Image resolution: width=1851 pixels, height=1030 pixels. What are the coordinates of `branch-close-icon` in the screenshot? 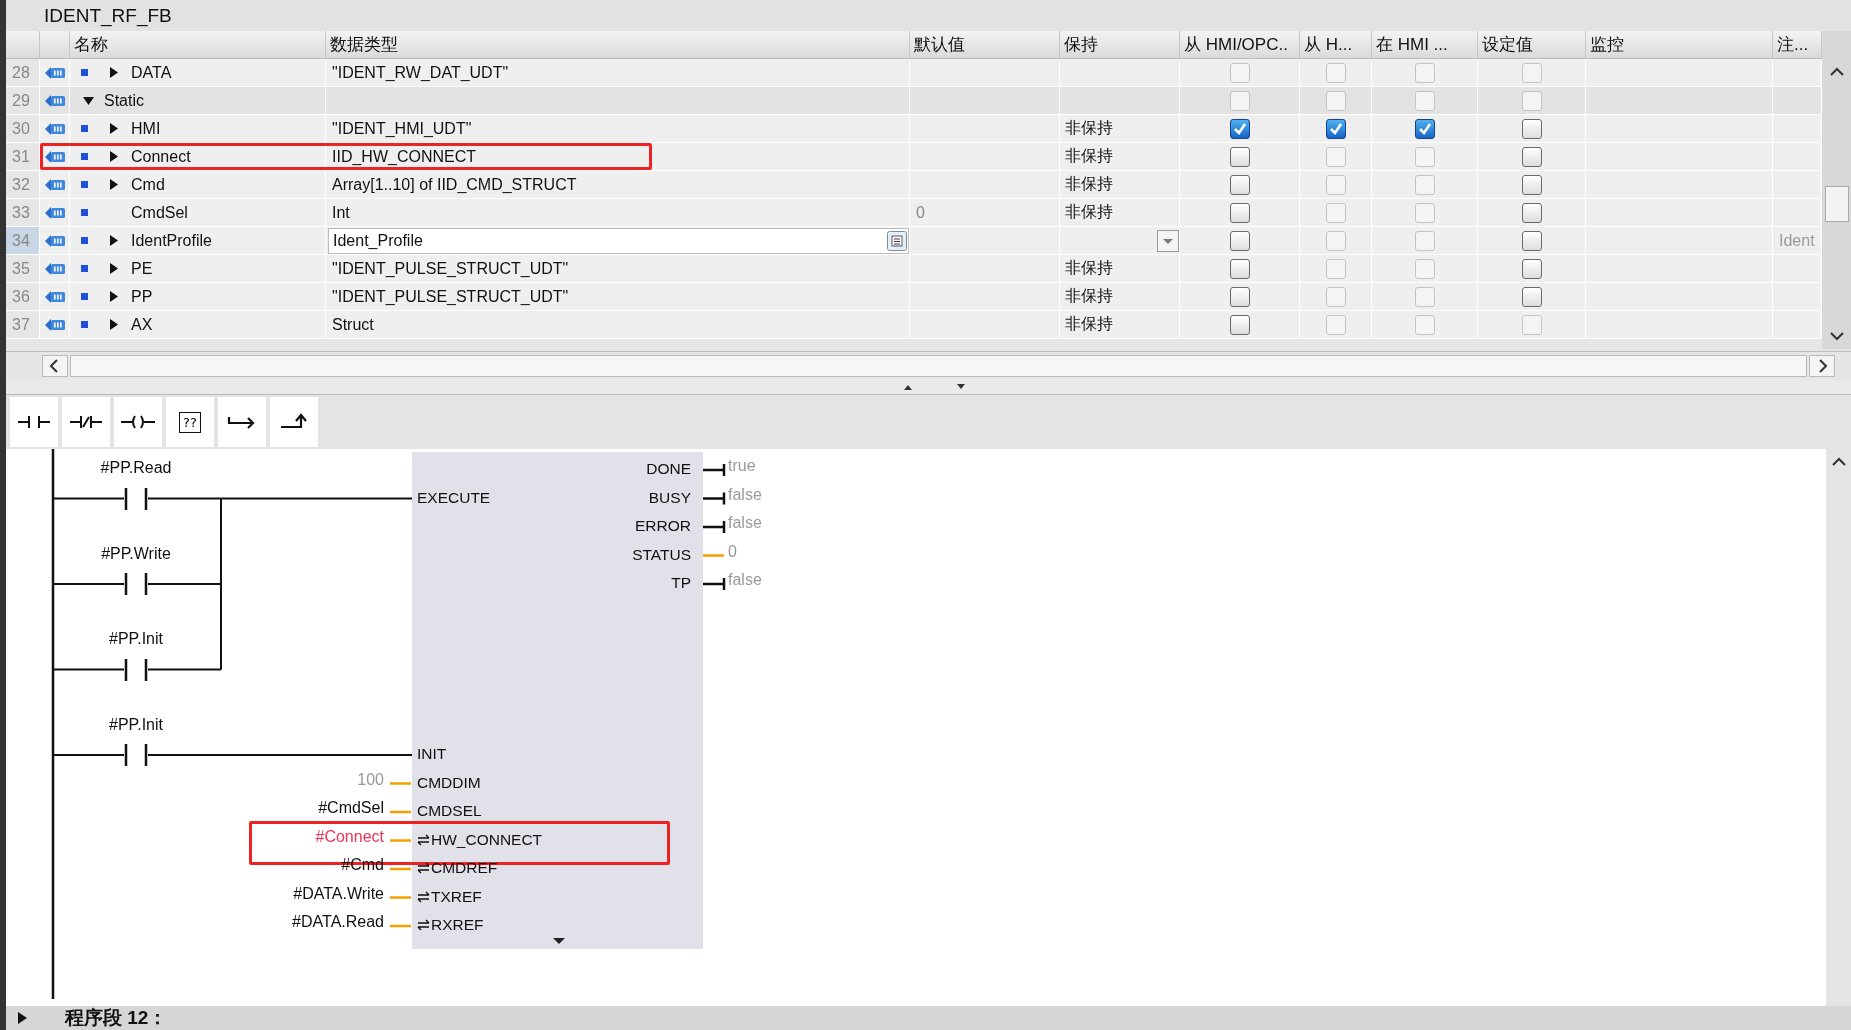 It's located at (294, 422).